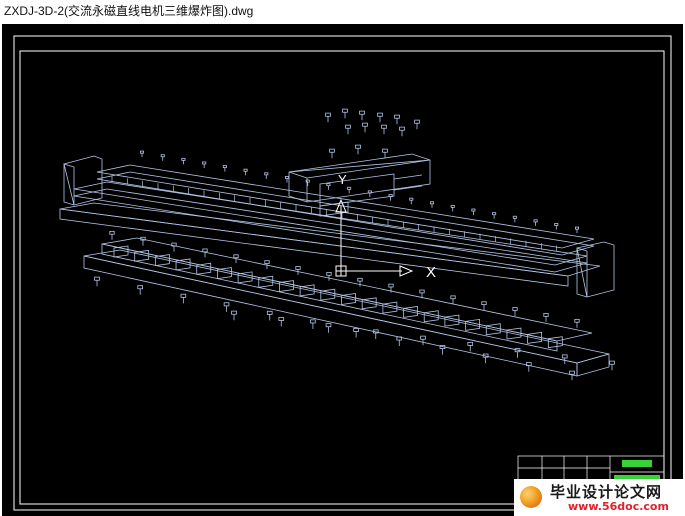 Image resolution: width=685 pixels, height=516 pixels. I want to click on ucs-x-label: X, so click(431, 272).